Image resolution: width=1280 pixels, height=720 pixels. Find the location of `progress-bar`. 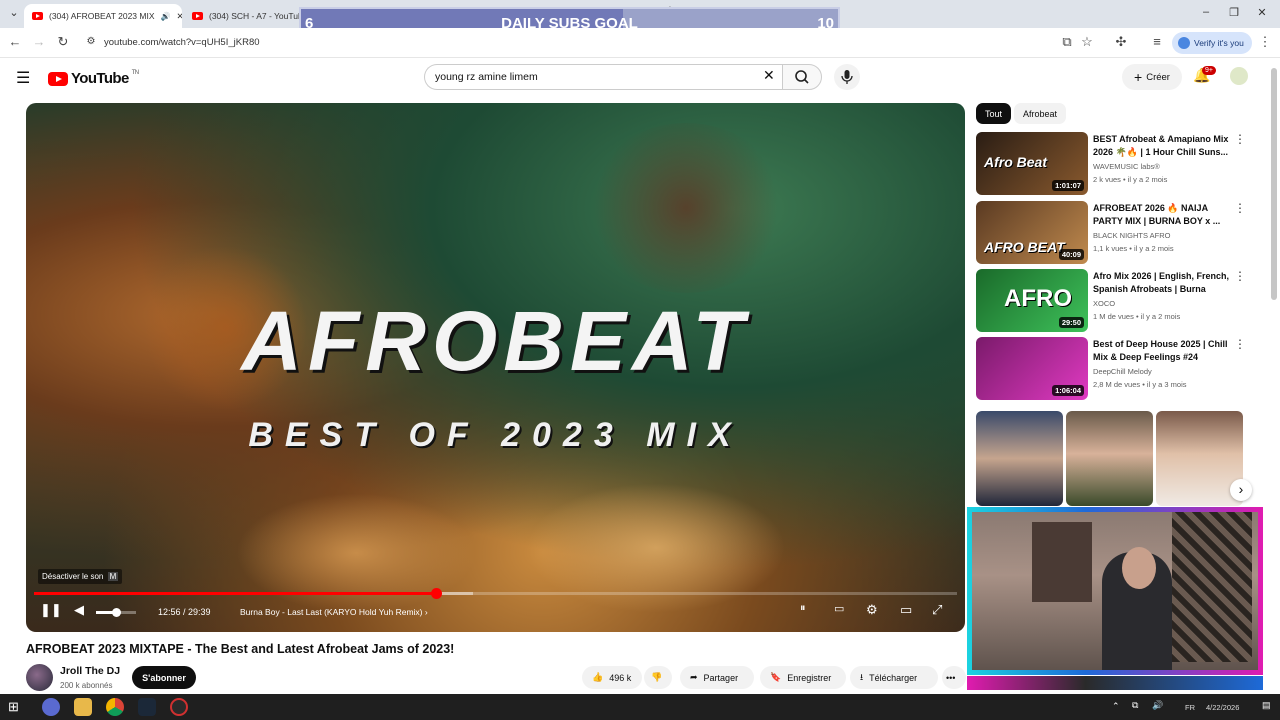

progress-bar is located at coordinates (495, 593).